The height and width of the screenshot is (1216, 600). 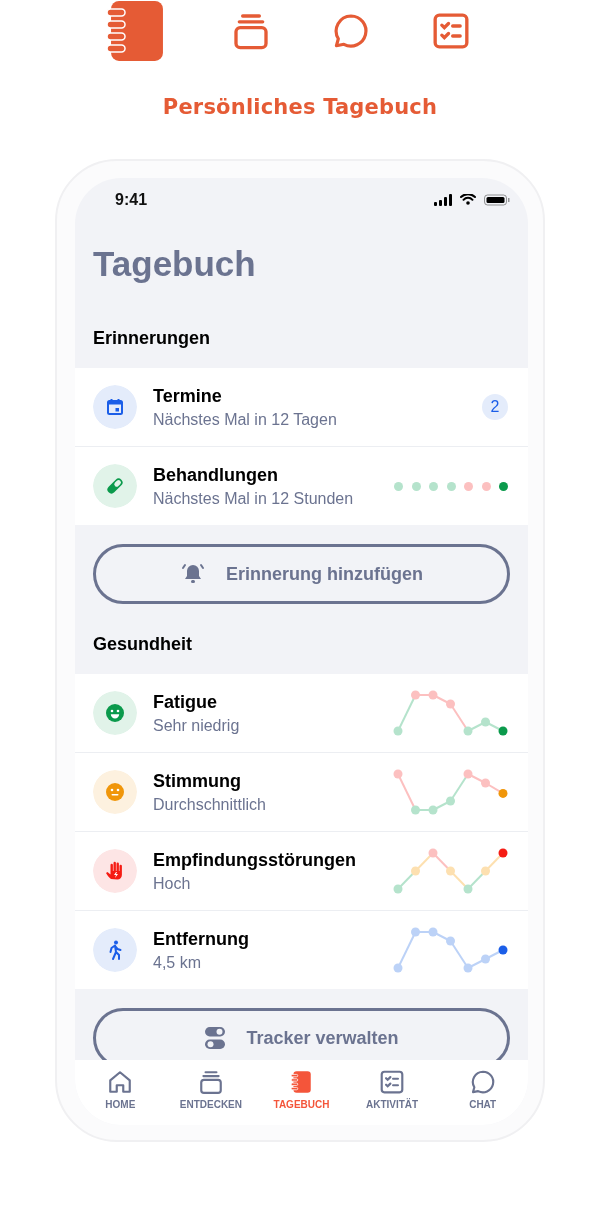 What do you see at coordinates (255, 860) in the screenshot?
I see `tracker-title: Empfindungsstörungen` at bounding box center [255, 860].